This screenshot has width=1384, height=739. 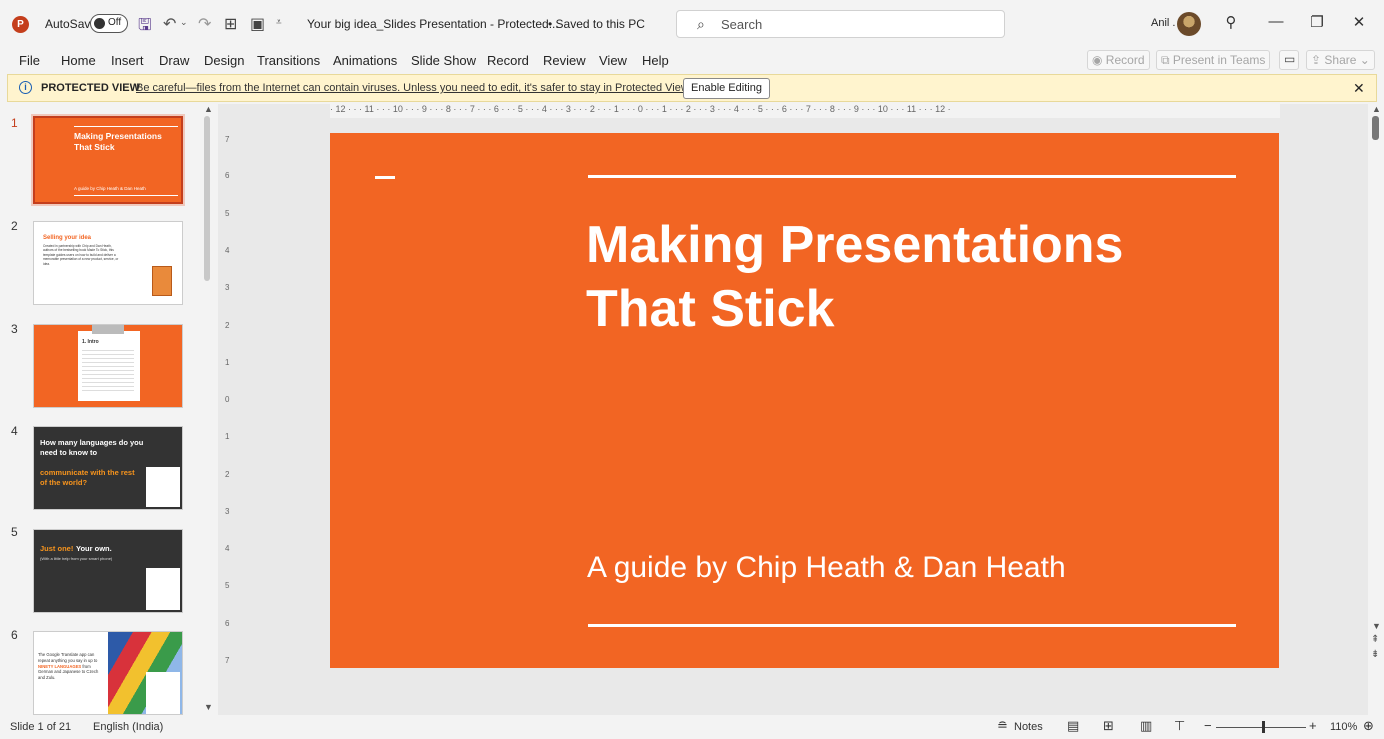 I want to click on present-in-teams-button: ⧉ Present in Teams, so click(x=1213, y=60).